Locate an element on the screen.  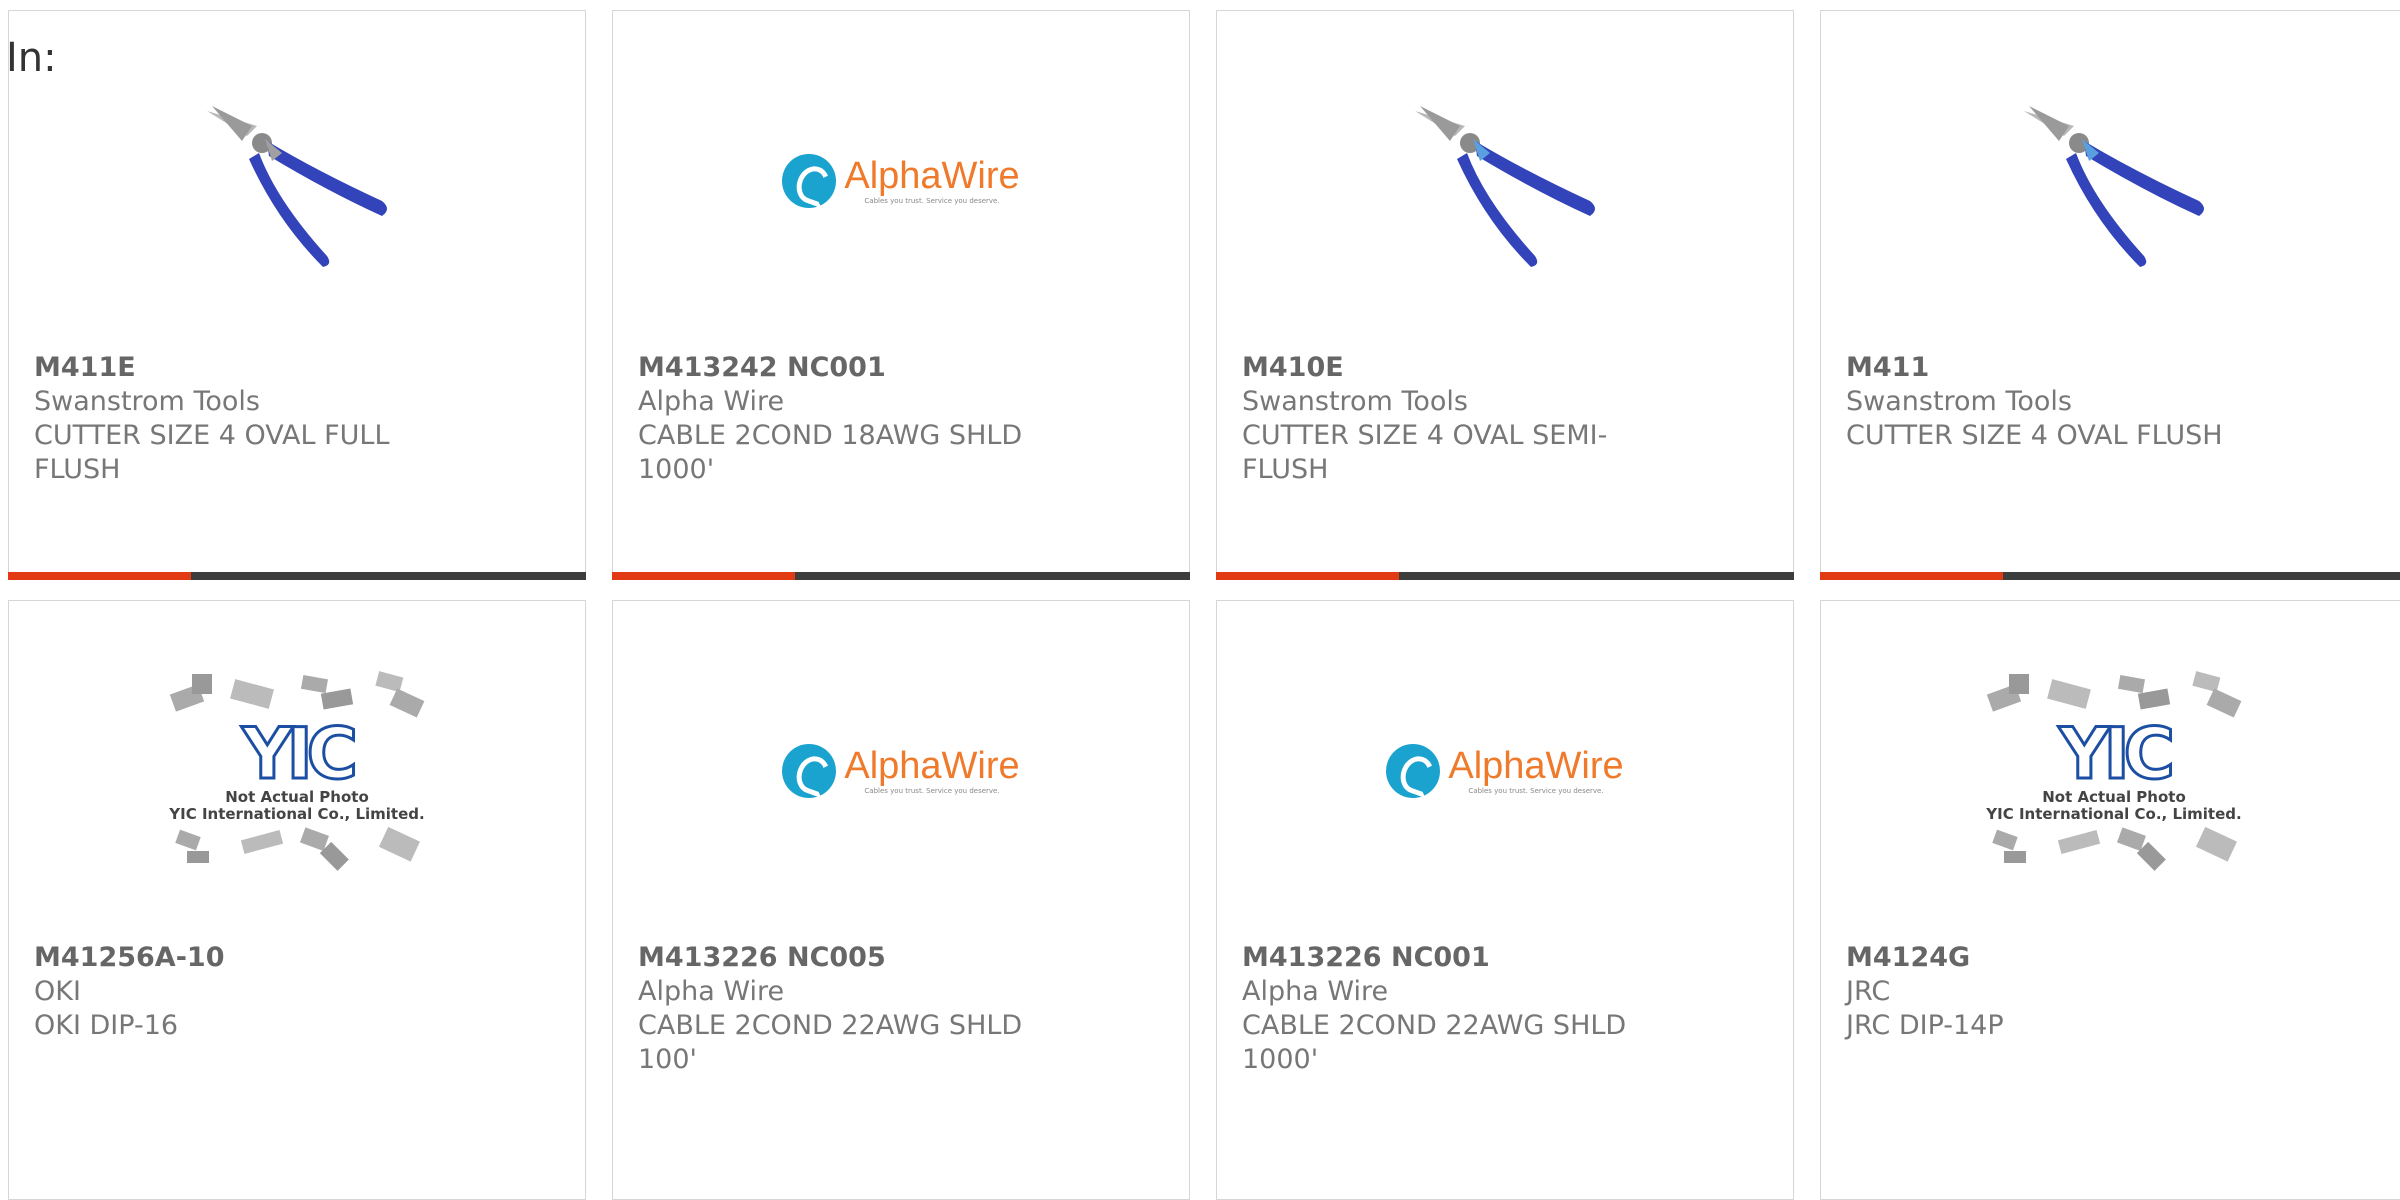
description: CABLE 2COND 22AWG SHLD 1000' is located at coordinates (1434, 1042).